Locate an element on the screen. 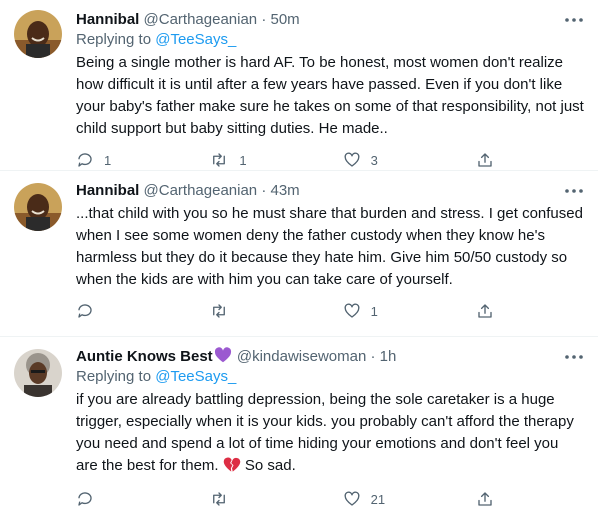  tweet-header: Hannibal @Carthageanian · 50m is located at coordinates (330, 20).